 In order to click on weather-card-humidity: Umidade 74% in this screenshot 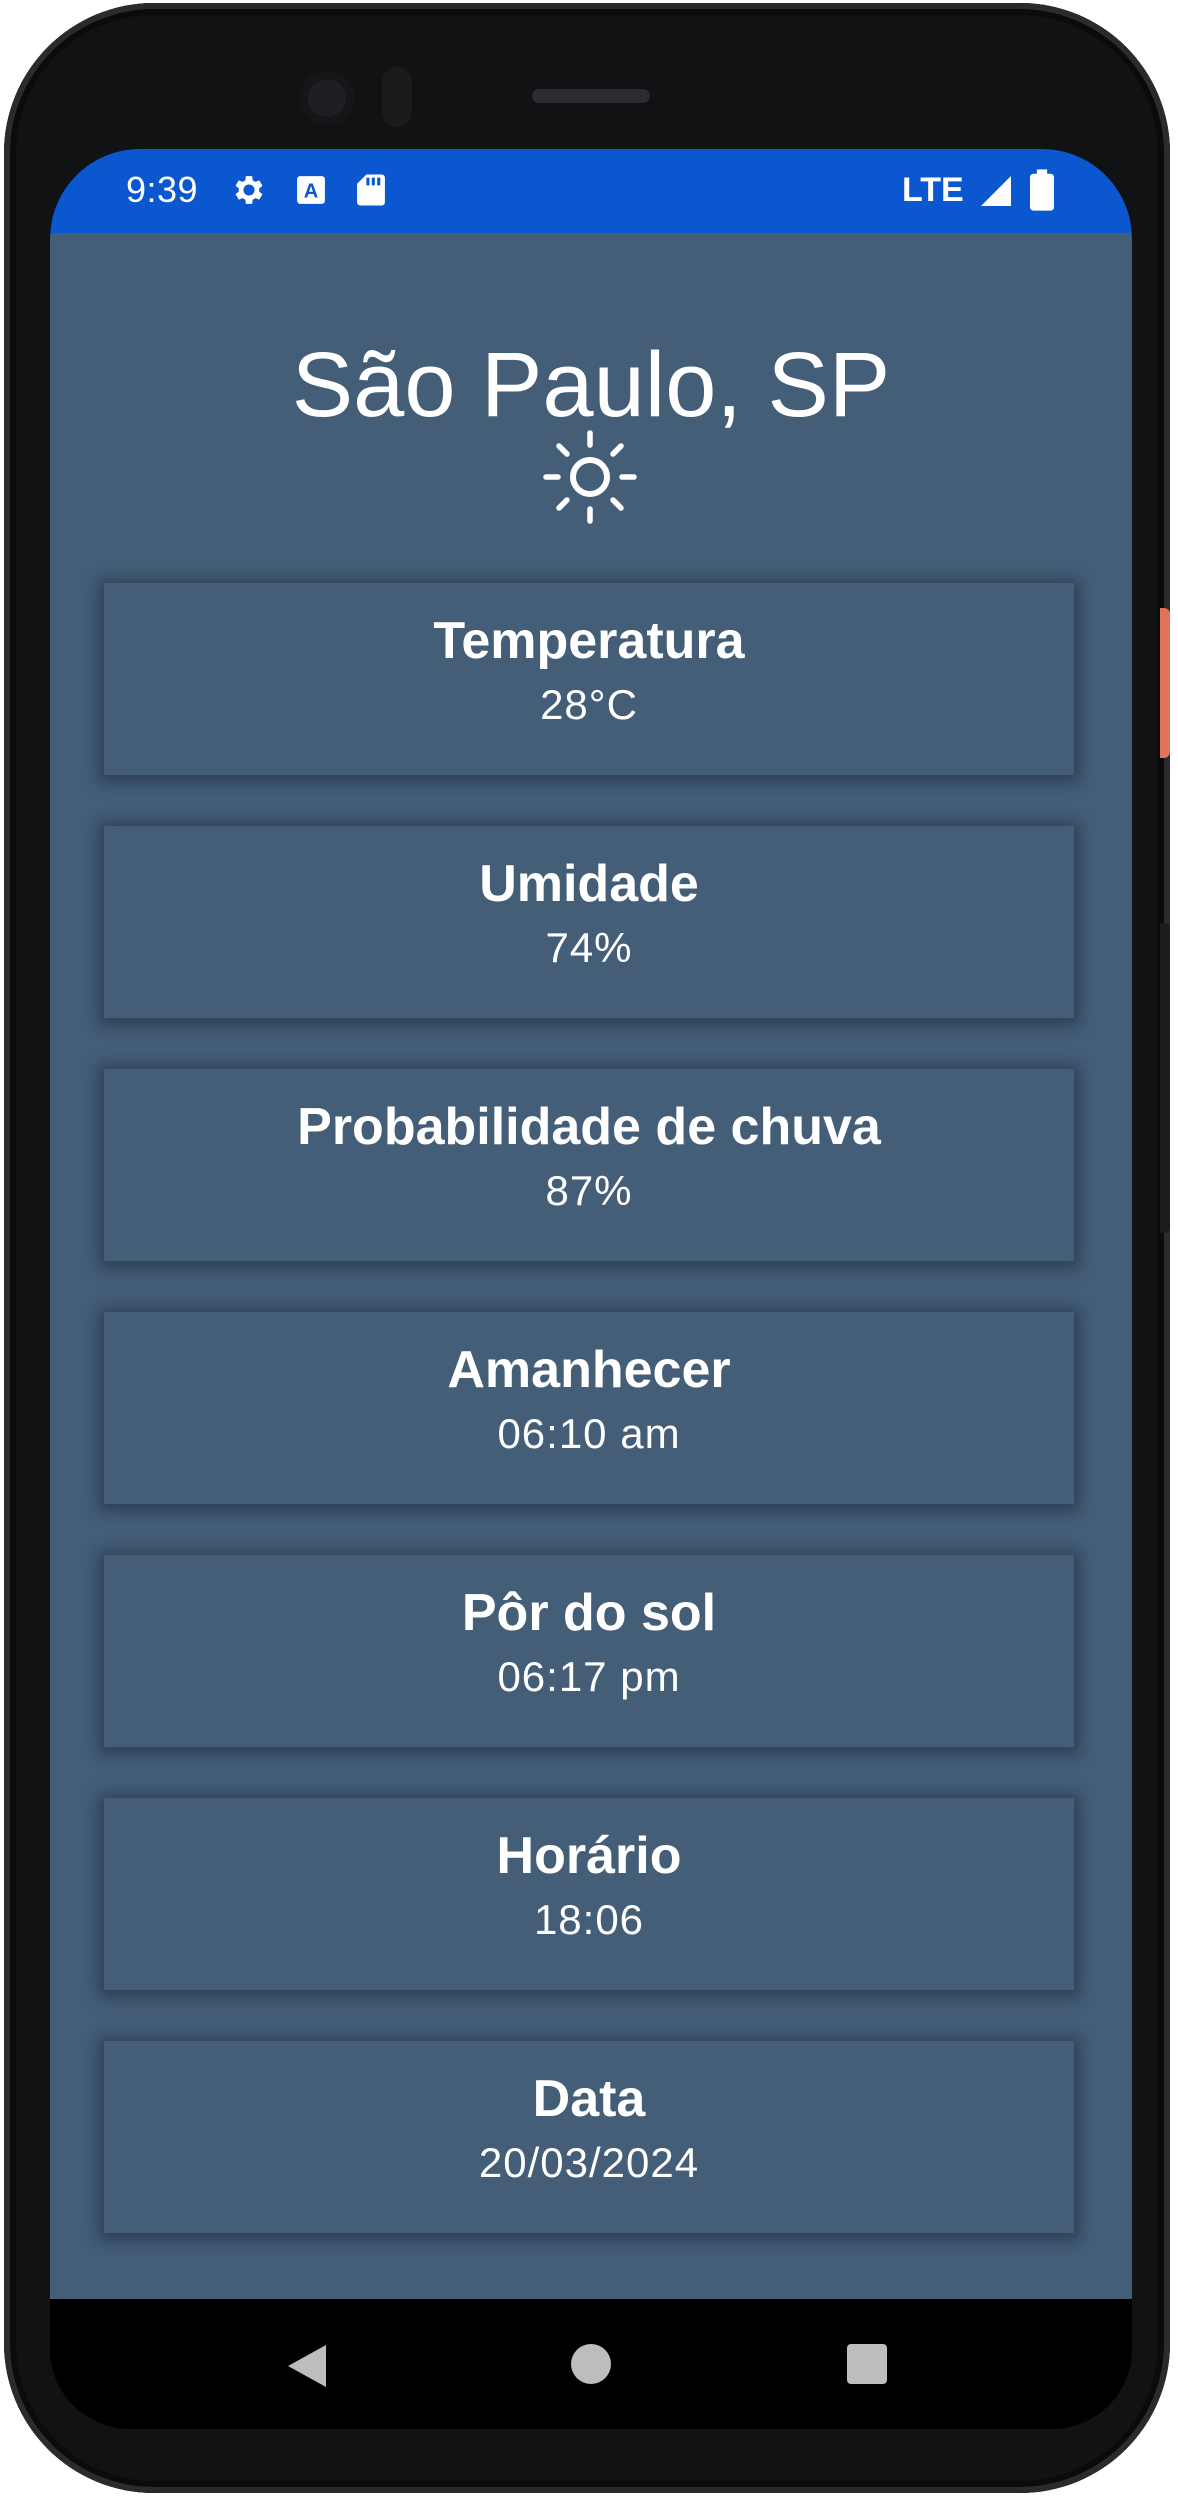, I will do `click(589, 922)`.